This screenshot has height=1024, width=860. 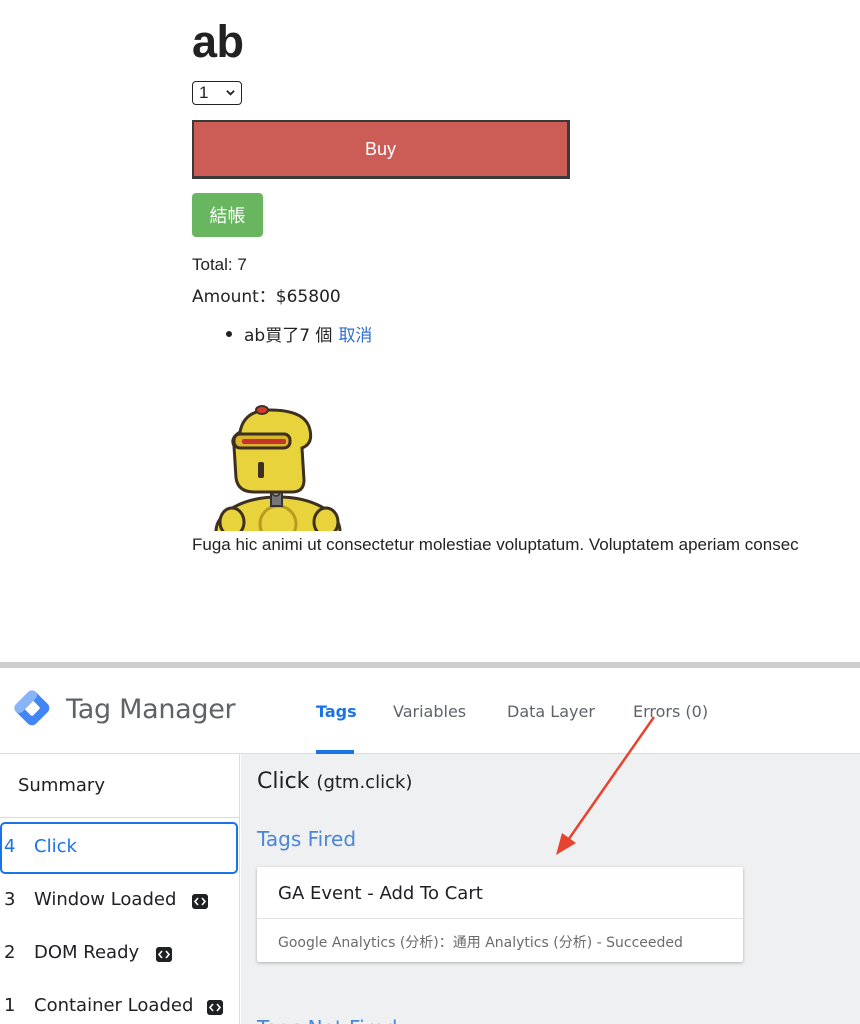 What do you see at coordinates (230, 93) in the screenshot?
I see `chevron-down-icon` at bounding box center [230, 93].